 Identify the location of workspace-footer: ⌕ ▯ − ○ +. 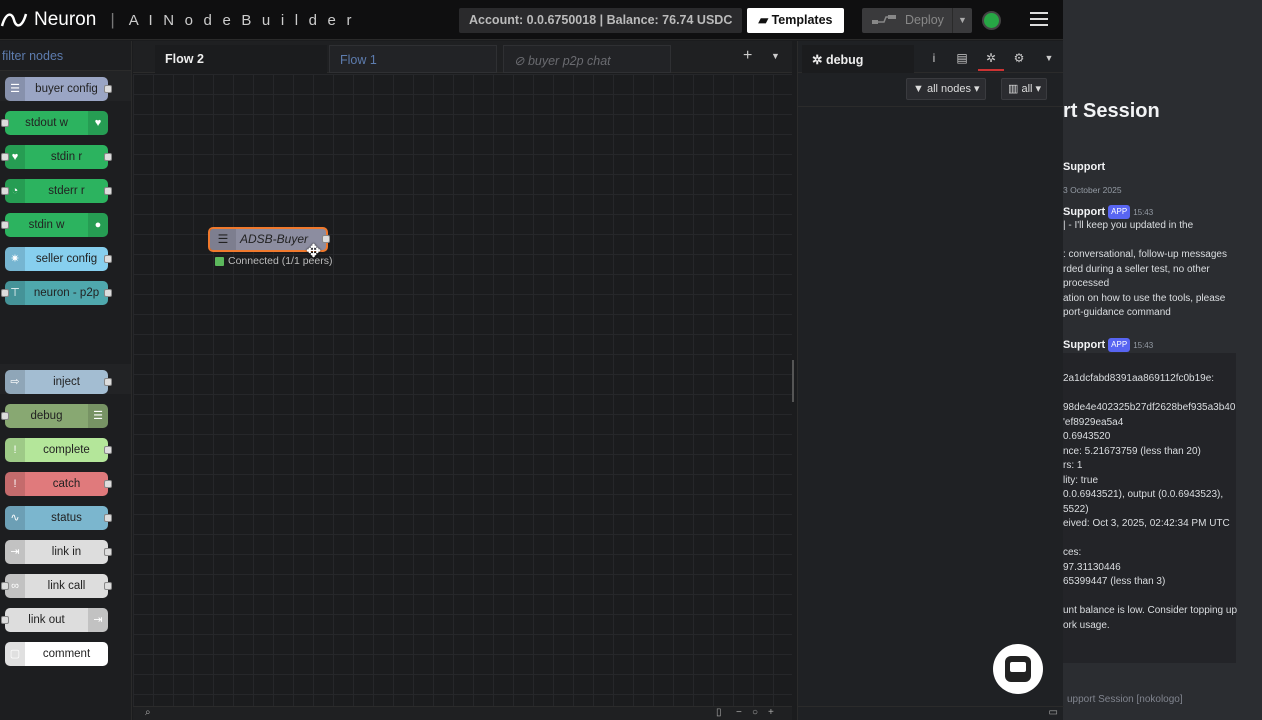
(462, 713).